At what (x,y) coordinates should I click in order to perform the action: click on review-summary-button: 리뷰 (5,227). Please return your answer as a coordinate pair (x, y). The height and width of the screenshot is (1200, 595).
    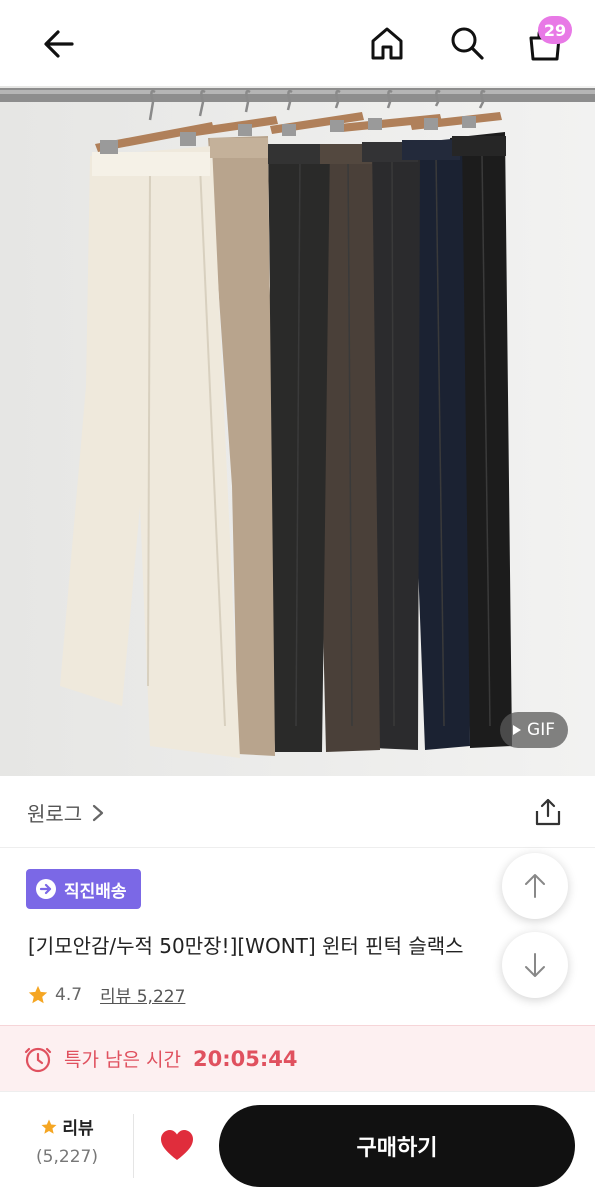
    Looking at the image, I should click on (67, 1140).